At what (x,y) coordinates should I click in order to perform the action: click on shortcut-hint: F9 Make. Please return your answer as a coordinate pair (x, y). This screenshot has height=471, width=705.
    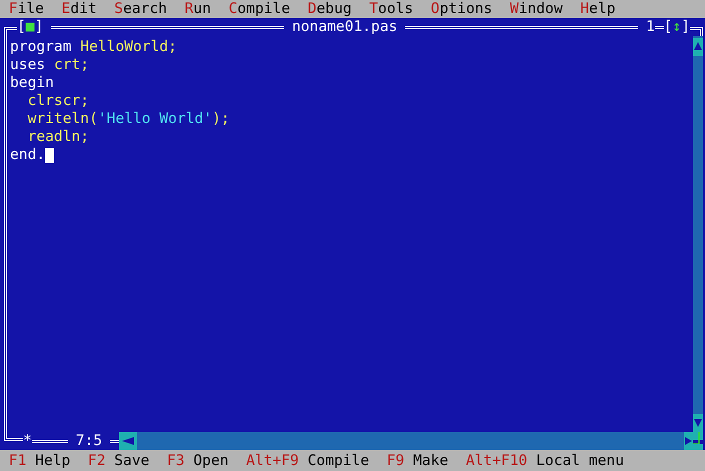
    Looking at the image, I should click on (417, 461).